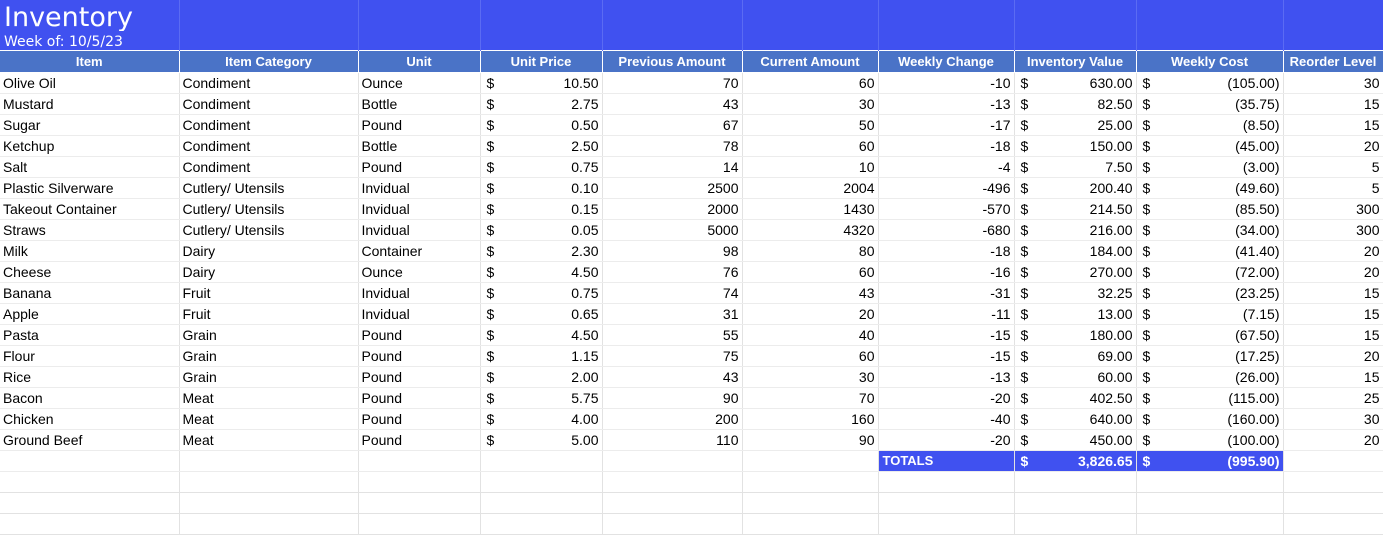 Image resolution: width=1383 pixels, height=535 pixels. Describe the element at coordinates (672, 335) in the screenshot. I see `cell-previous-amount: 55` at that location.